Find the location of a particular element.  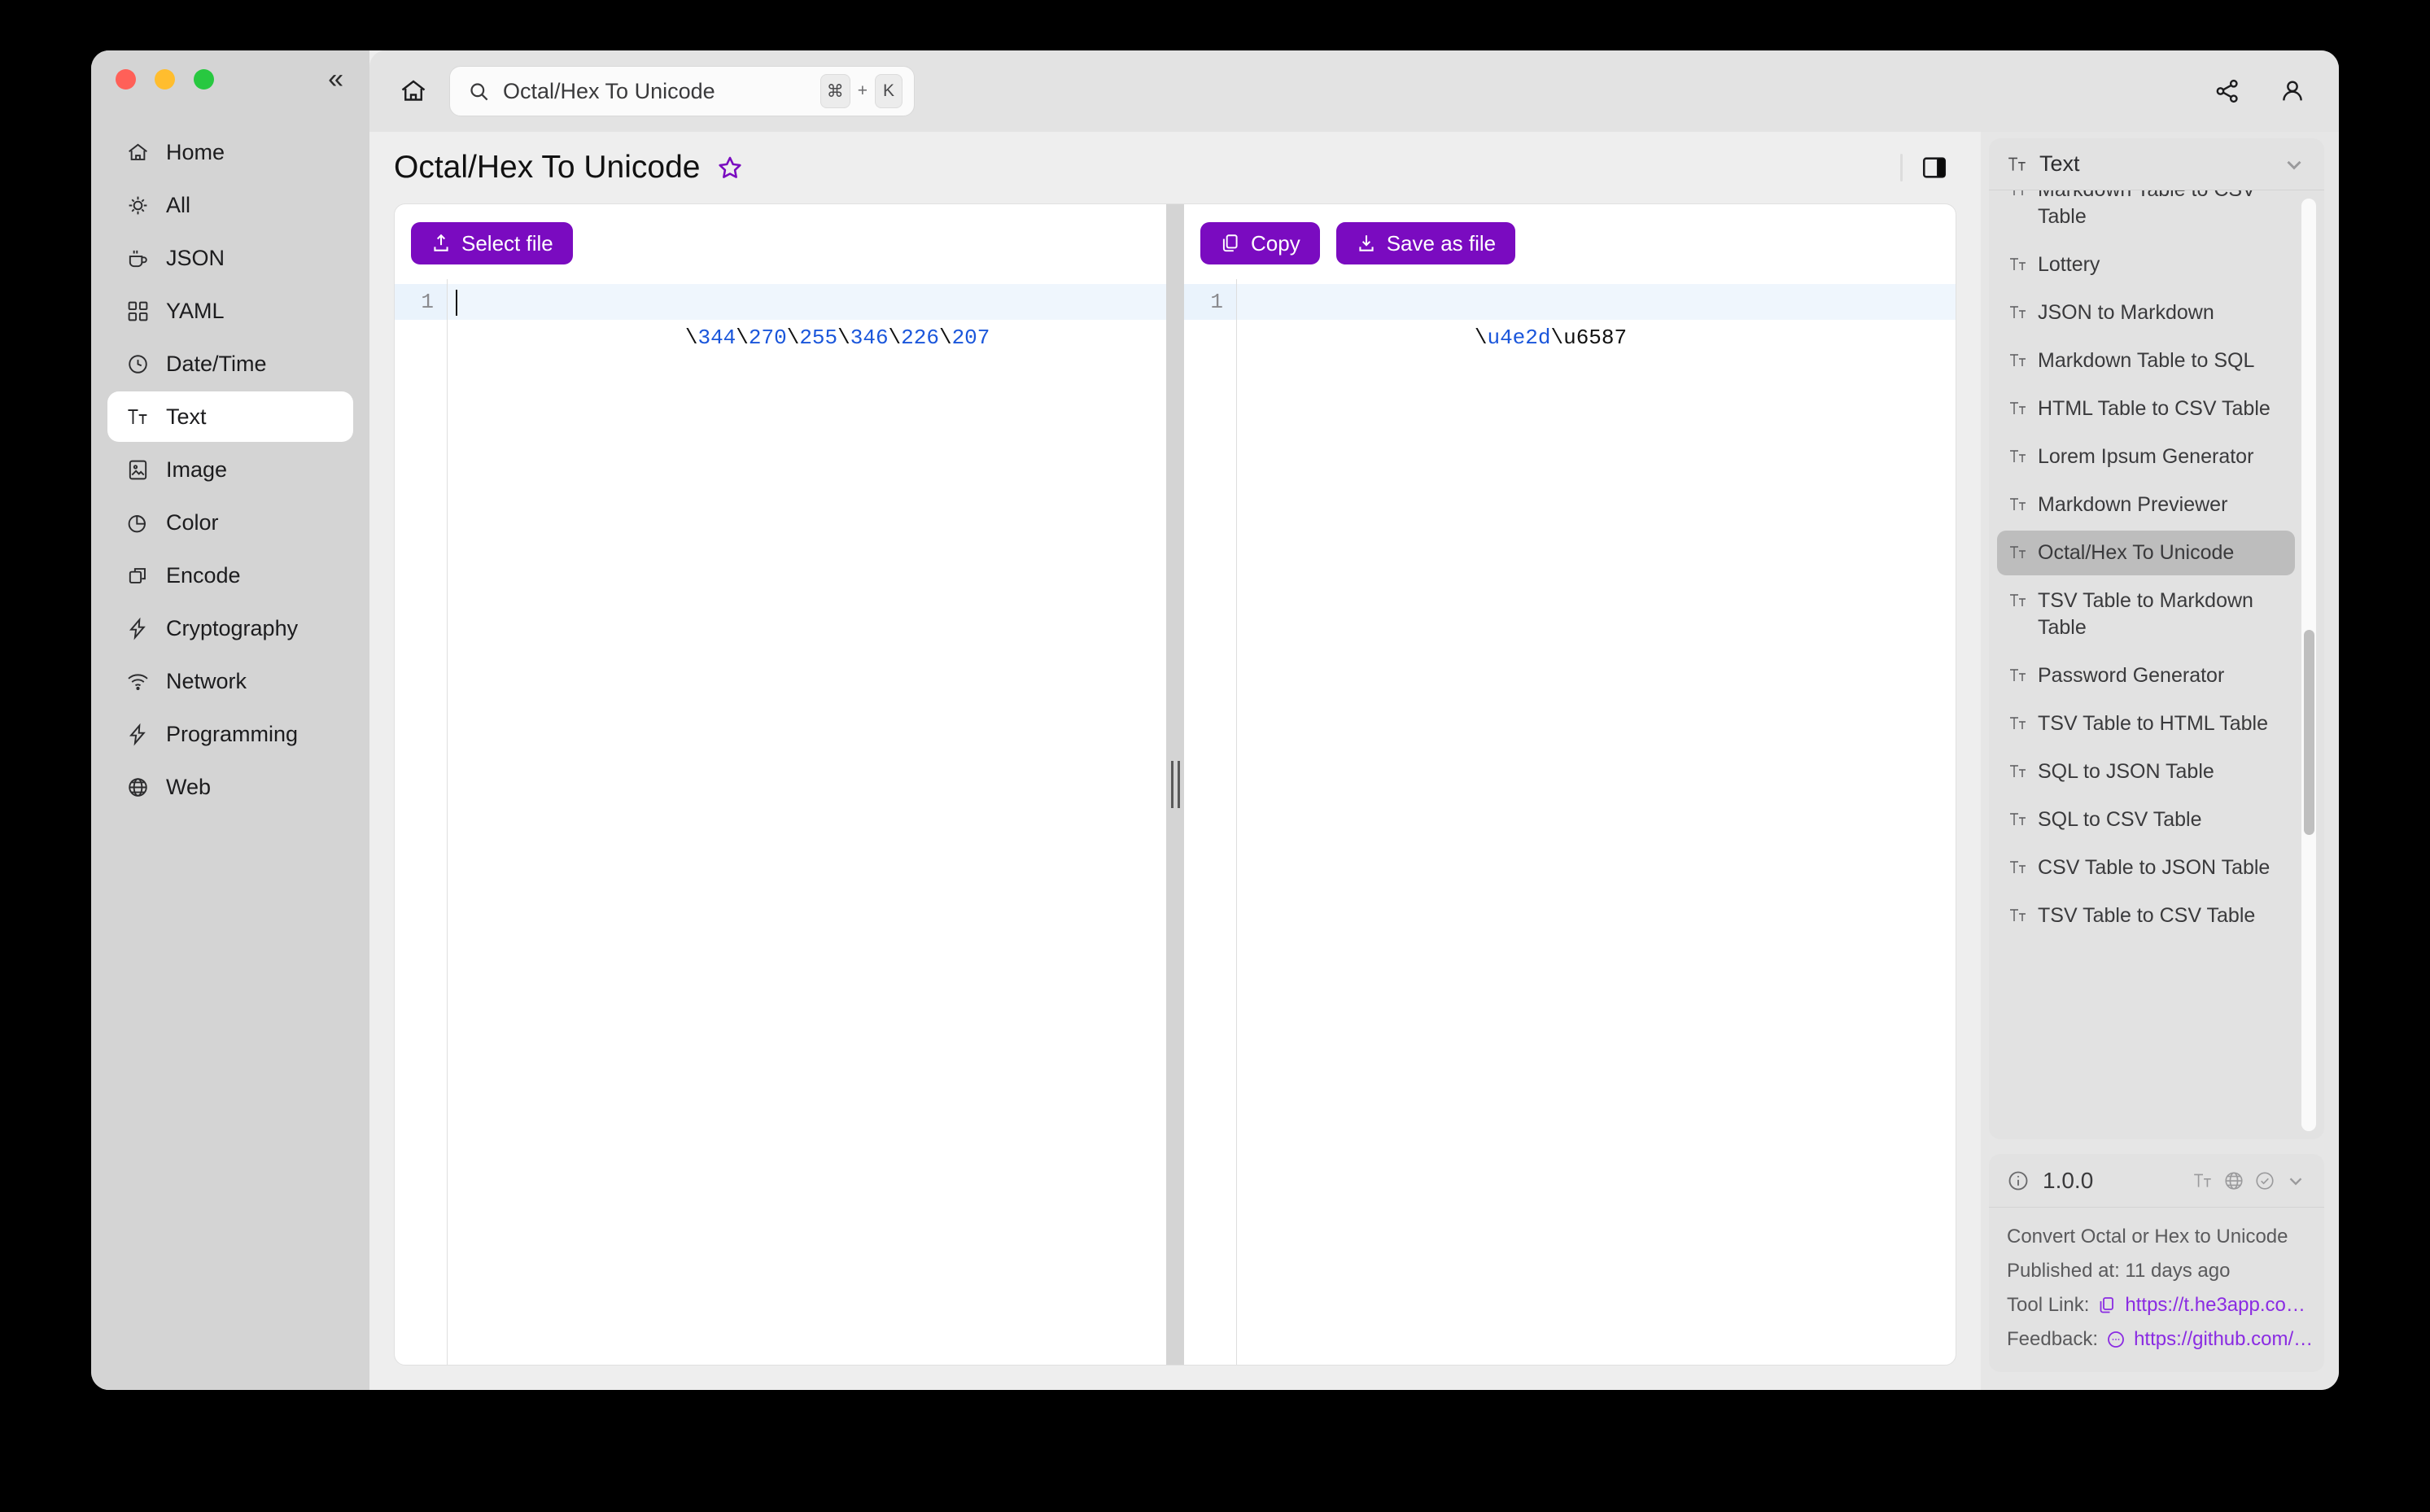

copy-label: Copy is located at coordinates (1275, 243).